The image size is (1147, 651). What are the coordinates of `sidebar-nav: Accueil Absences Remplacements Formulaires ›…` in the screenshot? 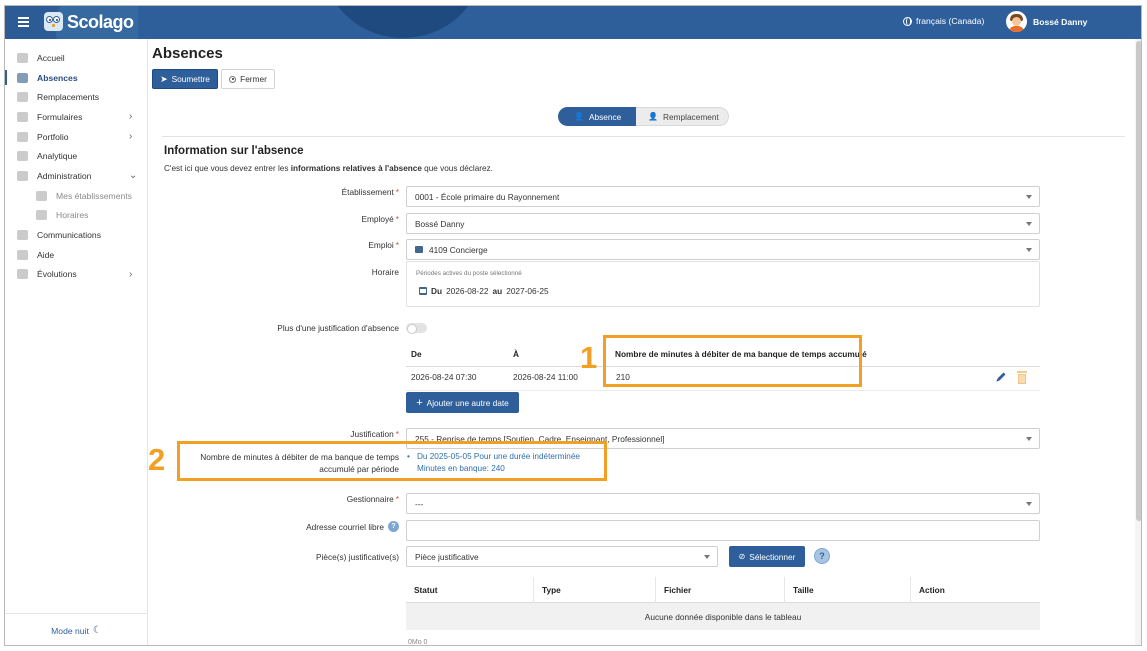 It's located at (76, 166).